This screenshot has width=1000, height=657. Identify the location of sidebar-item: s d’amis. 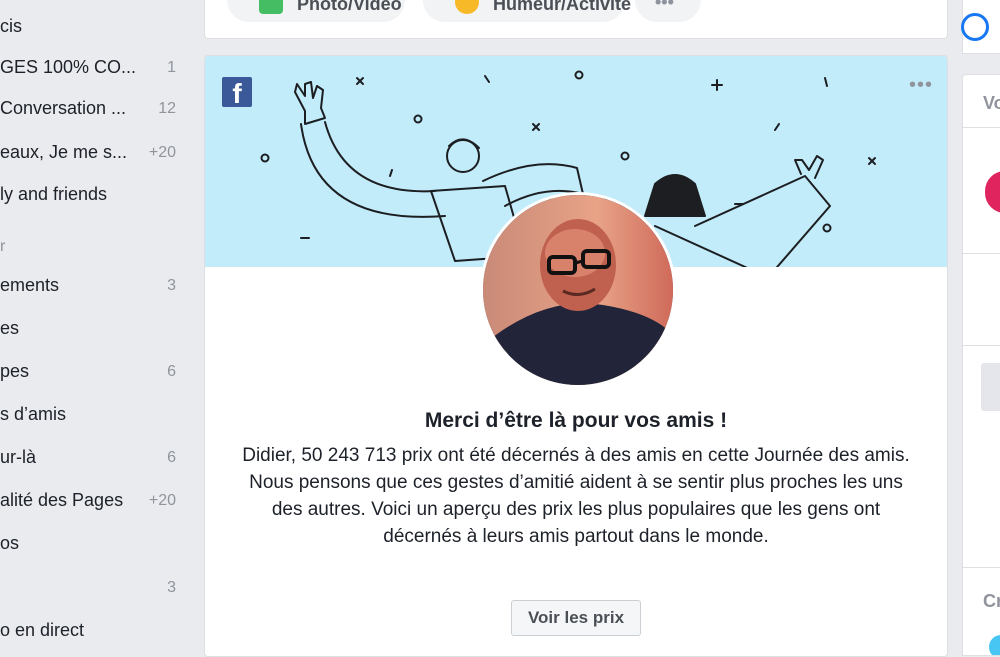
(93, 415).